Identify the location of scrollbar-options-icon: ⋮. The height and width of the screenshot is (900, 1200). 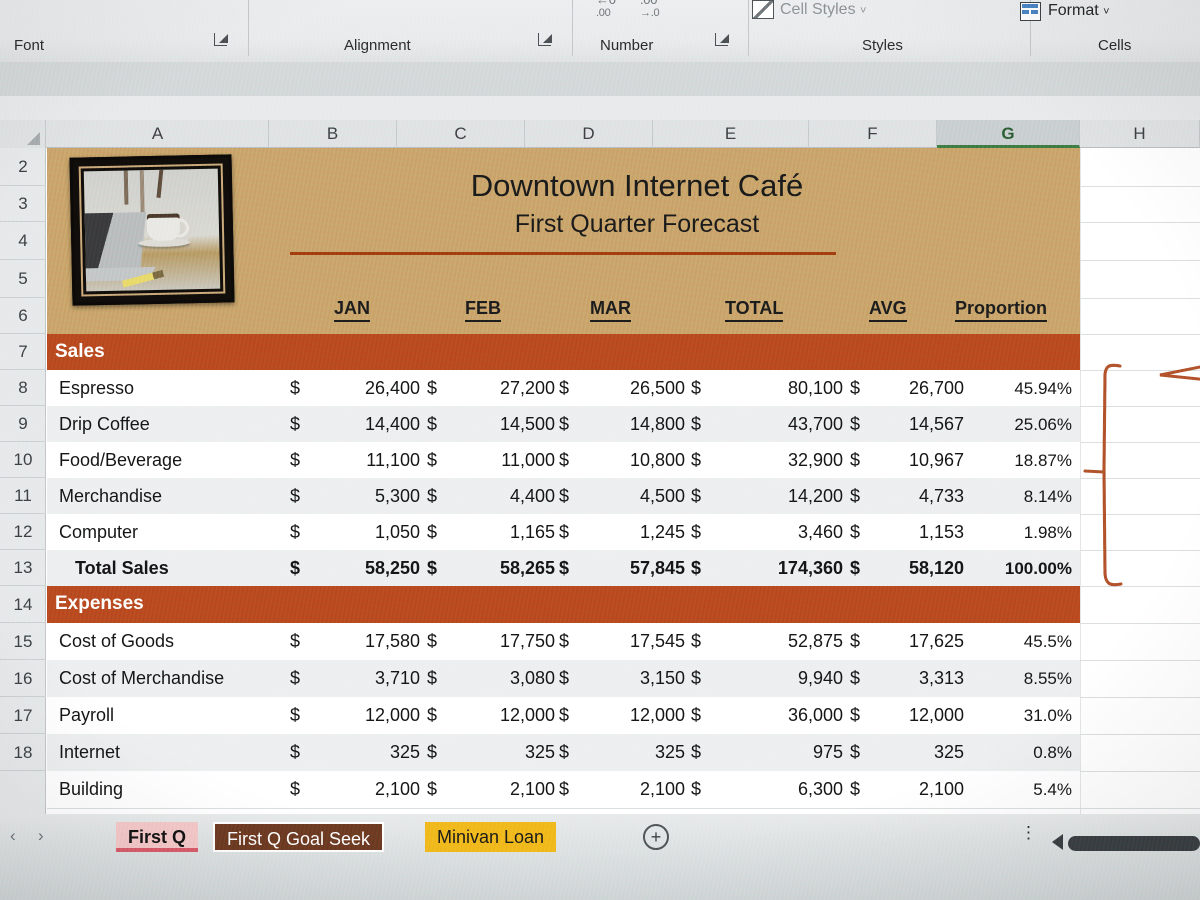
(1028, 832).